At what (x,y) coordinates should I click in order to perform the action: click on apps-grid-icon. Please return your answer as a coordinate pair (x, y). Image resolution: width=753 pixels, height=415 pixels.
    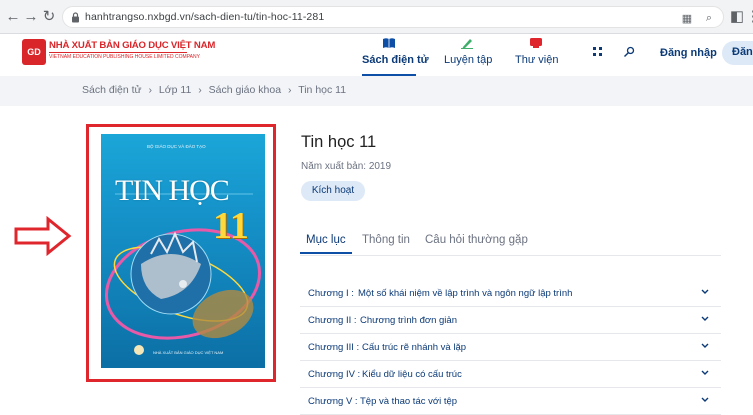
    Looking at the image, I should click on (598, 53).